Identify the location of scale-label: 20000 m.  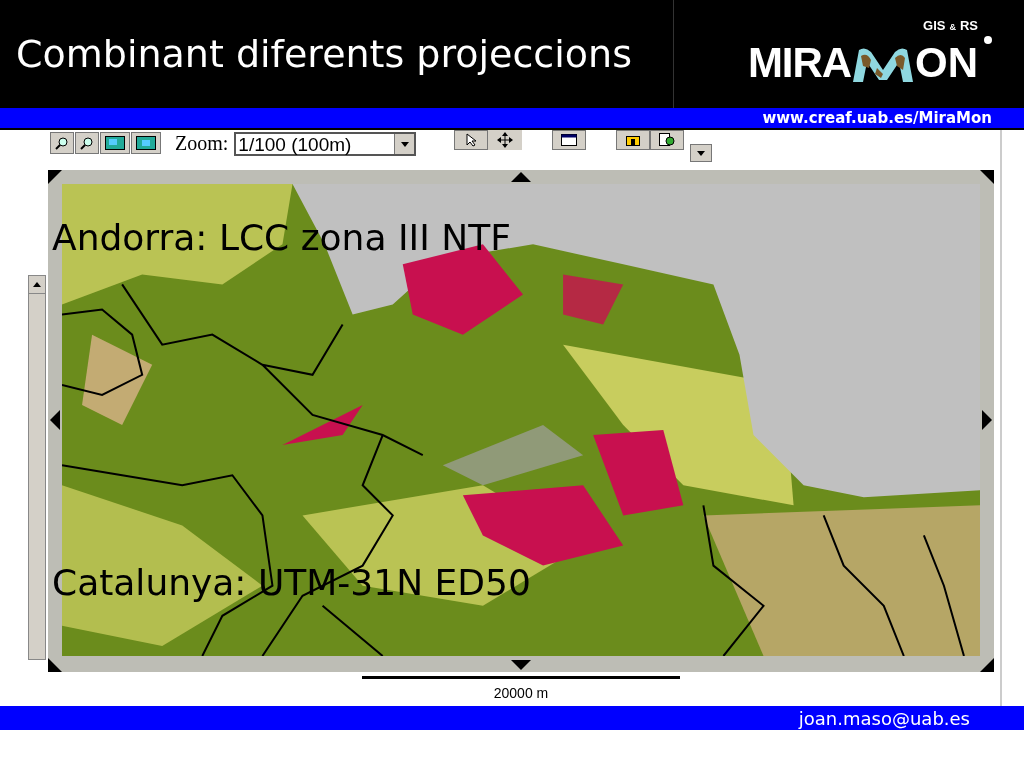
(521, 693).